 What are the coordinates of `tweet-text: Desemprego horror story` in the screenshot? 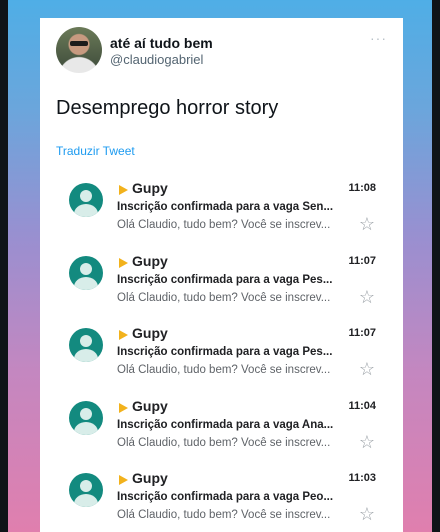 It's located at (167, 108).